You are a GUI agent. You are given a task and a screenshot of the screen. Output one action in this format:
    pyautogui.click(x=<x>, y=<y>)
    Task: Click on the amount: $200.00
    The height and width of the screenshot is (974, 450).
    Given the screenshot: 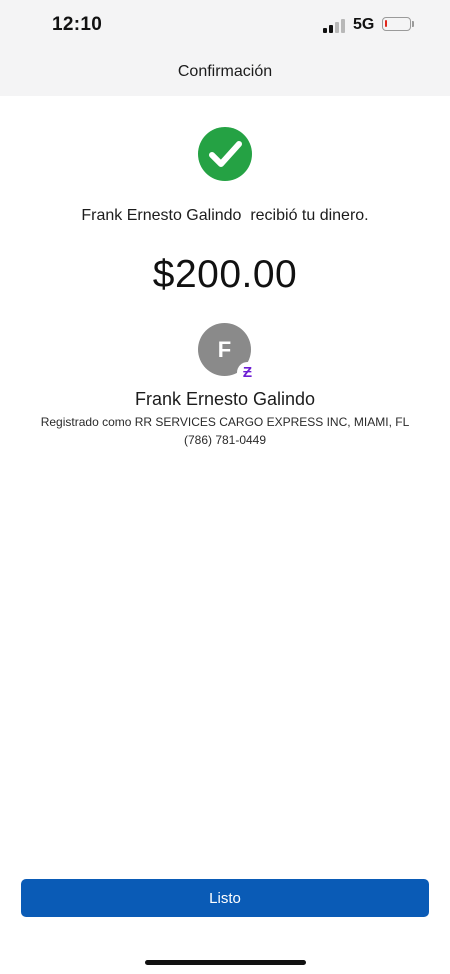 What is the action you would take?
    pyautogui.click(x=225, y=274)
    